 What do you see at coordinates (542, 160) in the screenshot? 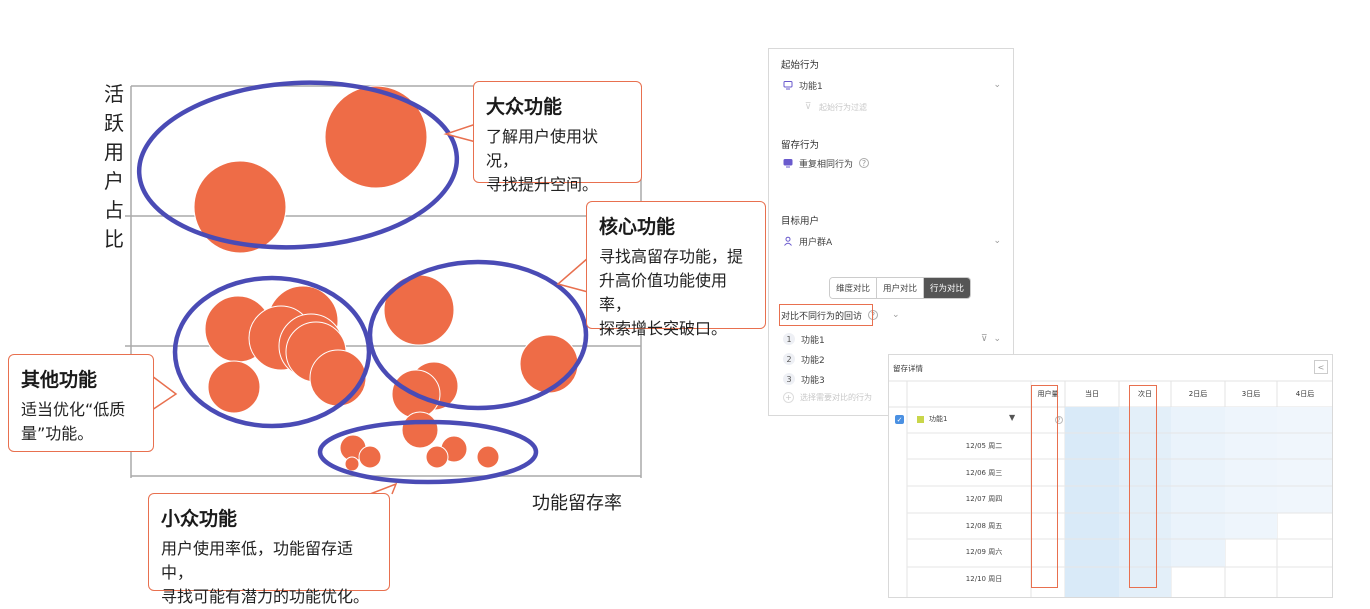
I see `mass-feature-desc: 了解用户使用状况， 寻找提升空间。` at bounding box center [542, 160].